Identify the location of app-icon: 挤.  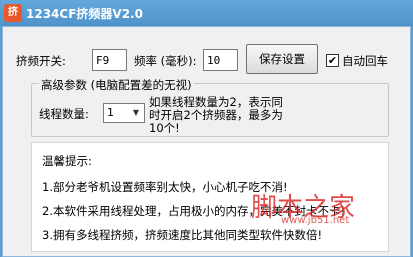
(13, 13).